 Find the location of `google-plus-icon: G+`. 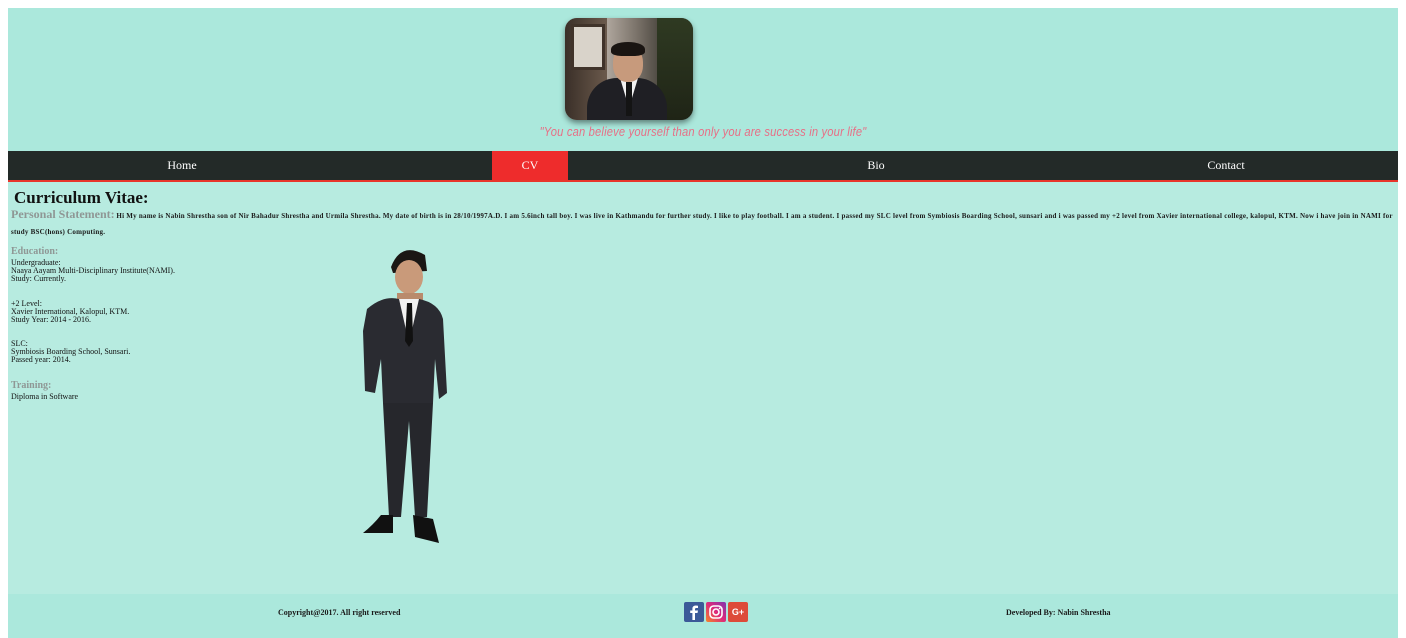

google-plus-icon: G+ is located at coordinates (738, 612).